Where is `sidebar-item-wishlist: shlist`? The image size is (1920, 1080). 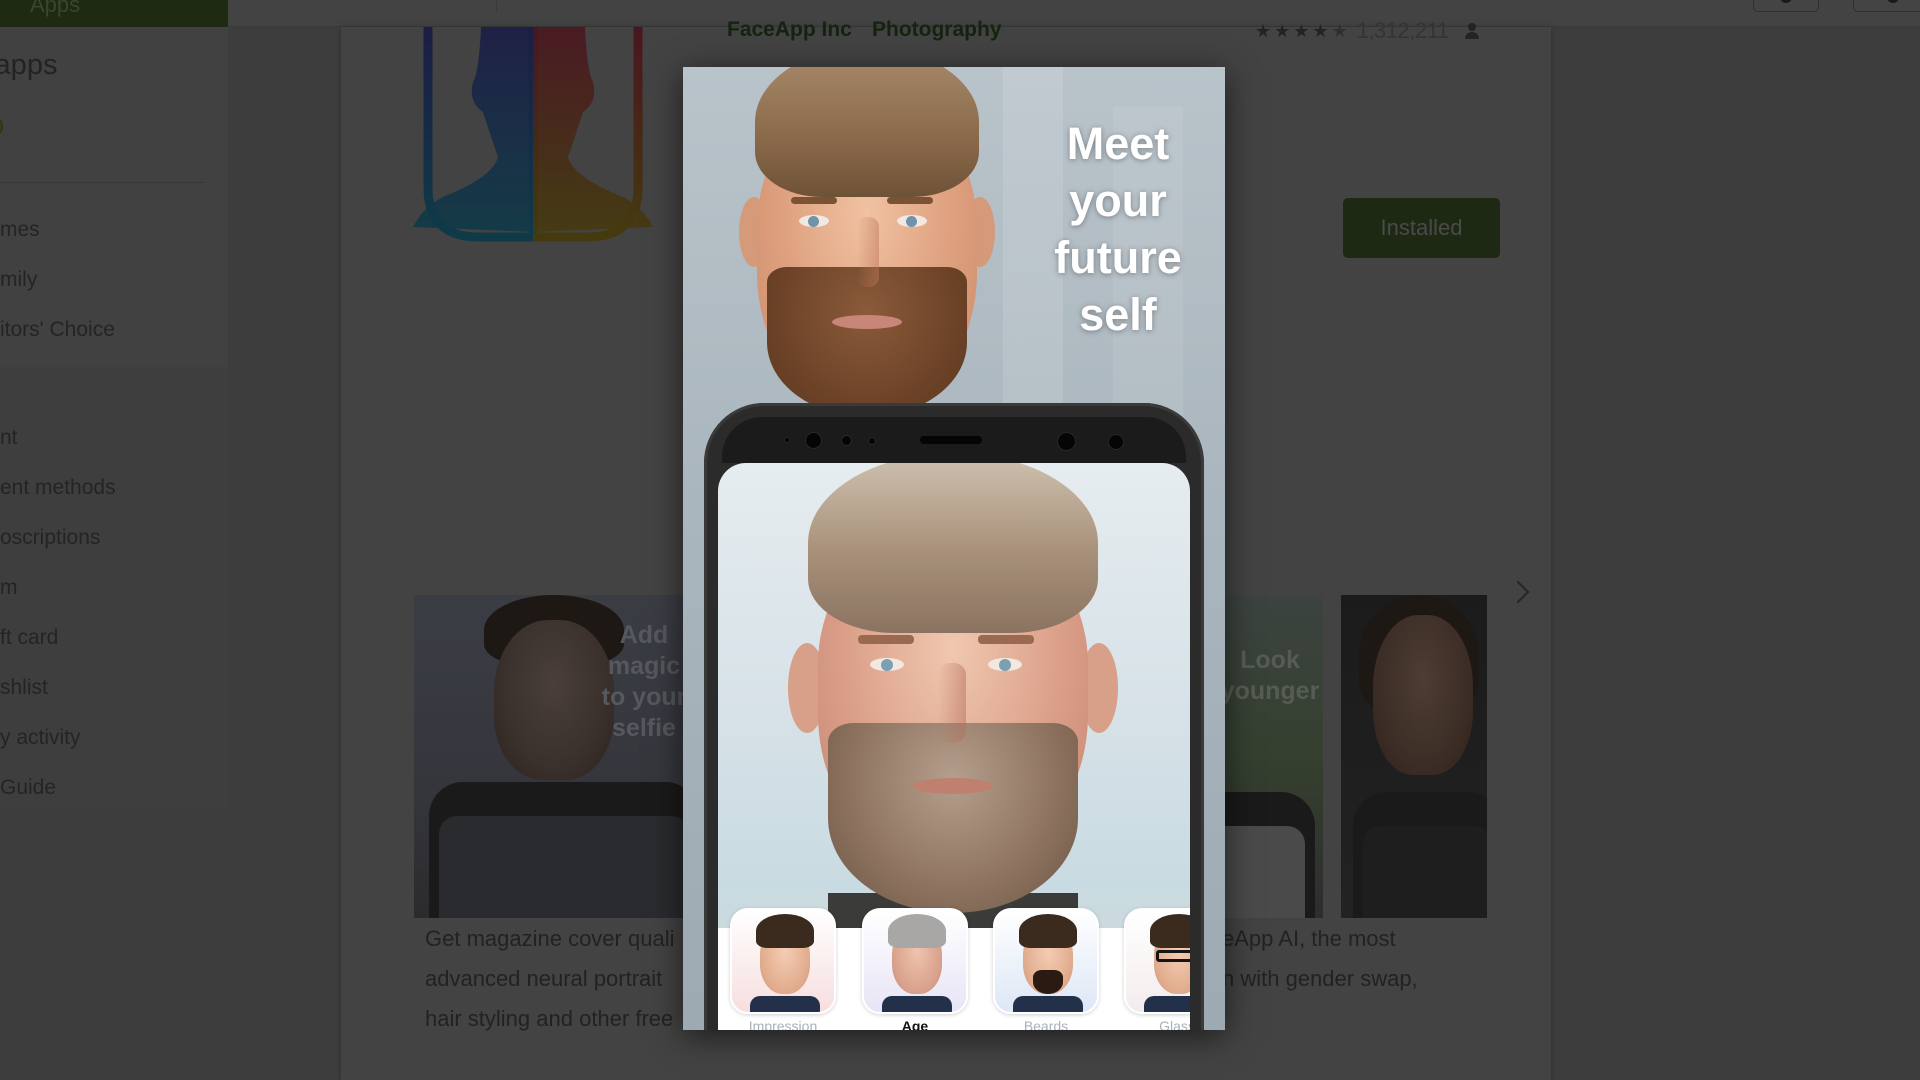 sidebar-item-wishlist: shlist is located at coordinates (24, 688).